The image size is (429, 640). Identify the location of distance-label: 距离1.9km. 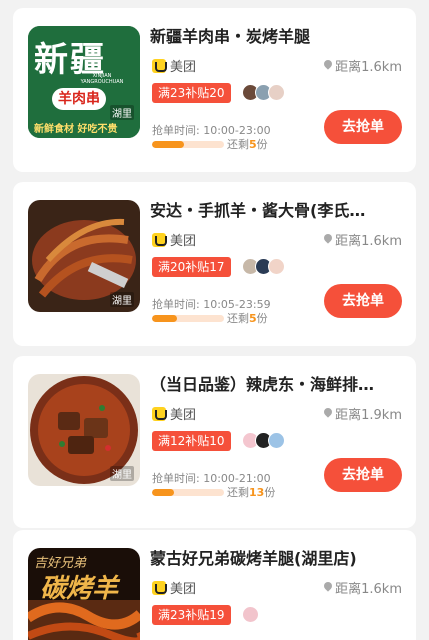
(368, 415).